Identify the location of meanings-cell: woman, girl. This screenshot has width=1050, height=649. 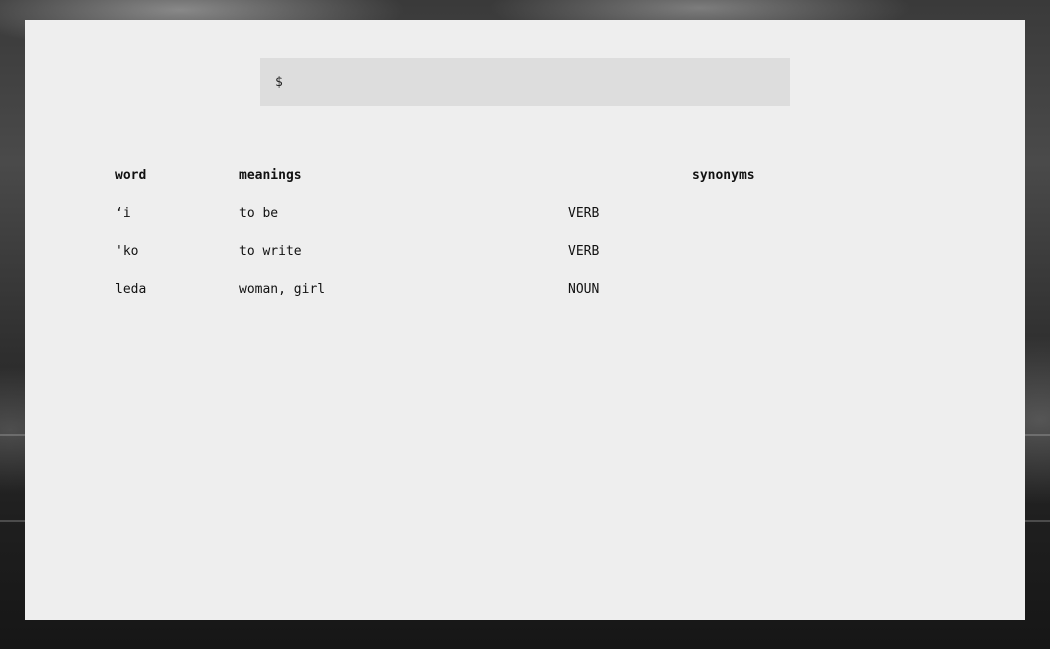
(282, 289).